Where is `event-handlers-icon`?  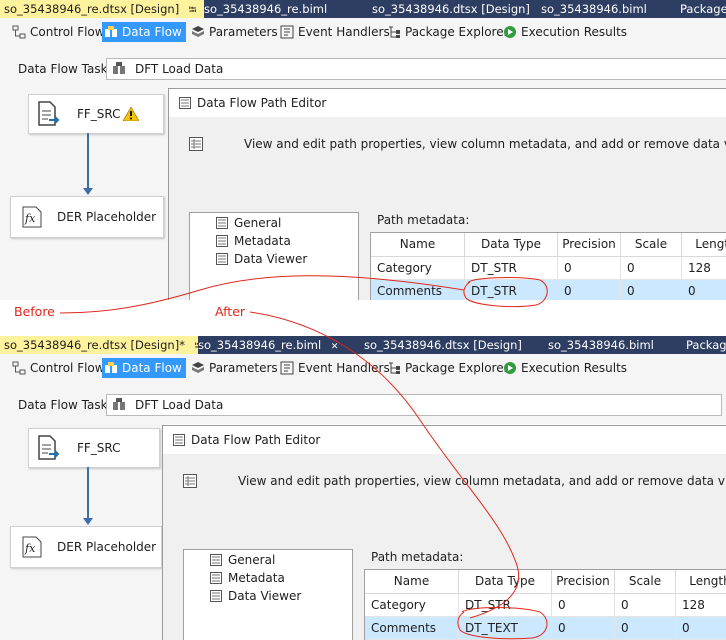
event-handlers-icon is located at coordinates (287, 32).